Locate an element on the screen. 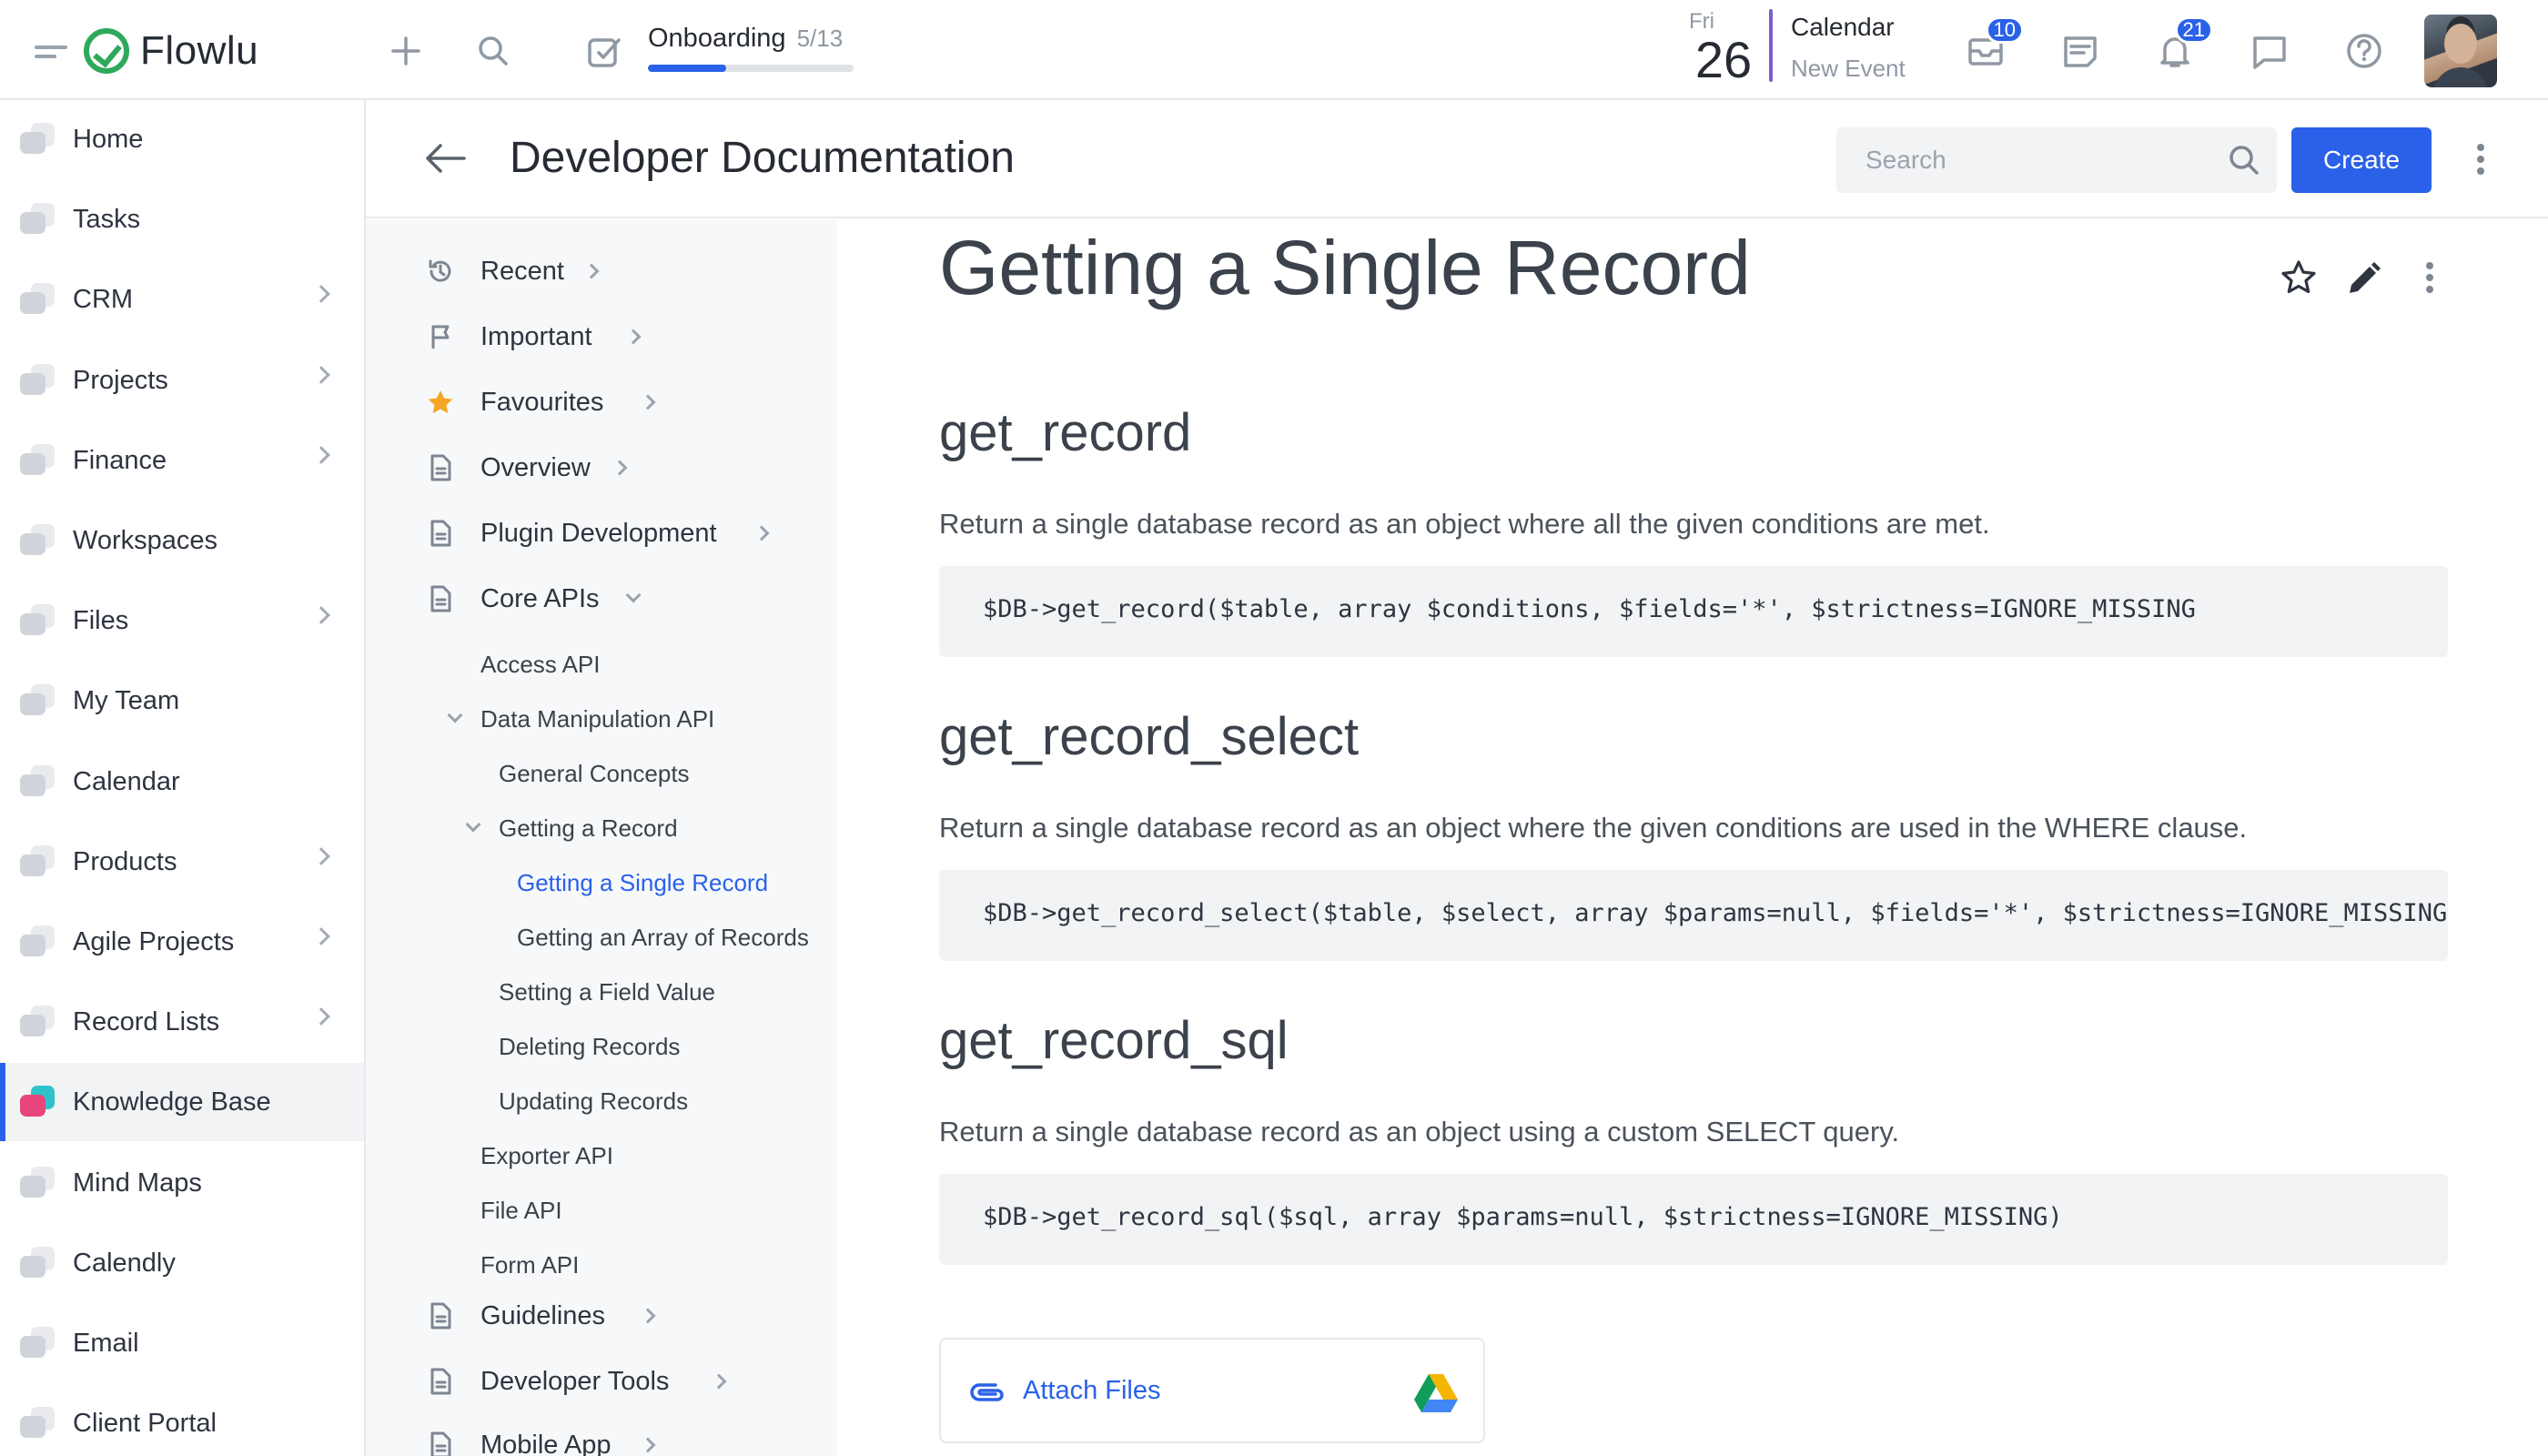  tree-item: Deleting Records is located at coordinates (602, 1046).